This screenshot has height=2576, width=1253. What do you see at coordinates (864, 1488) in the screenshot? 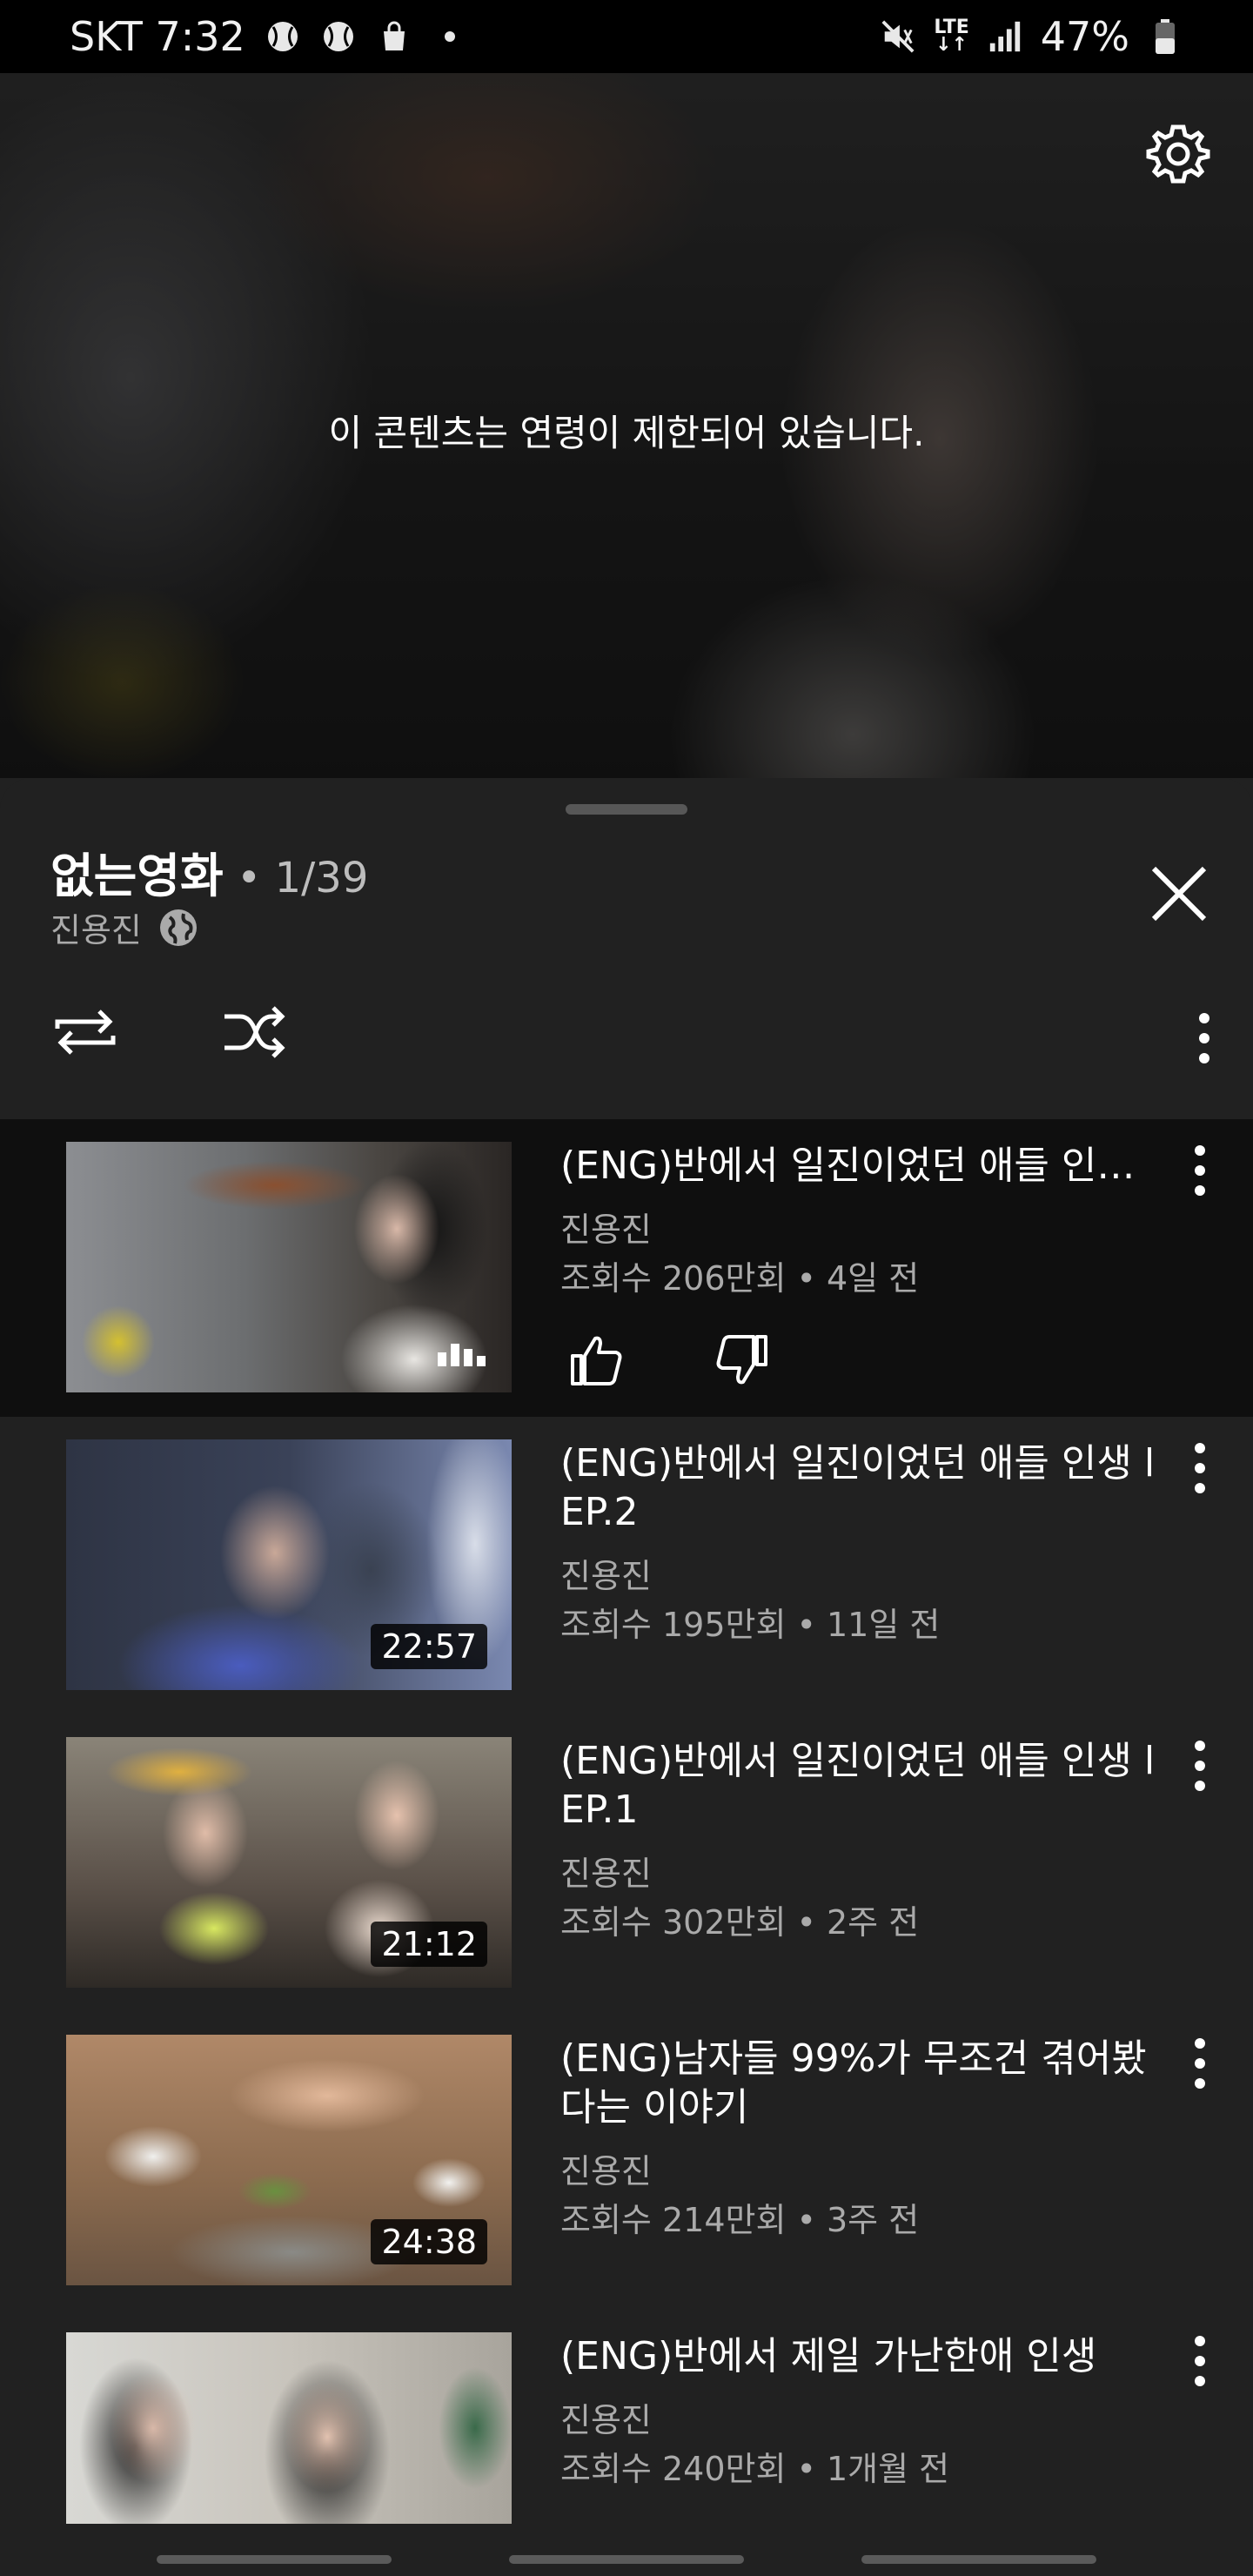
I see `video-title: (ENG)반에서 일진이었던 애들 인생 l EP.2` at bounding box center [864, 1488].